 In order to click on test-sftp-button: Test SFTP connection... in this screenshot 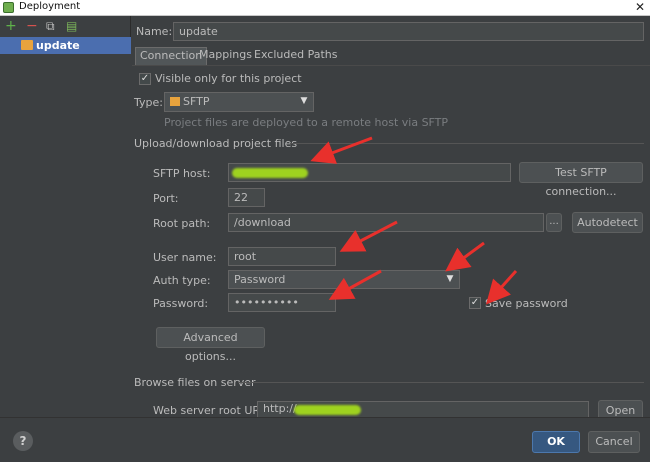, I will do `click(581, 180)`.